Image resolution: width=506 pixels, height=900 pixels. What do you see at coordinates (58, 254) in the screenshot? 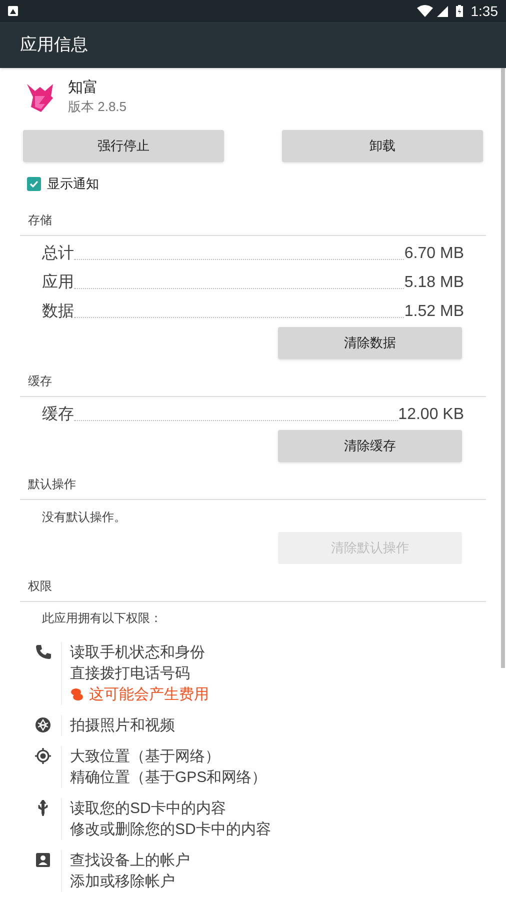
I see `size-label: 总计` at bounding box center [58, 254].